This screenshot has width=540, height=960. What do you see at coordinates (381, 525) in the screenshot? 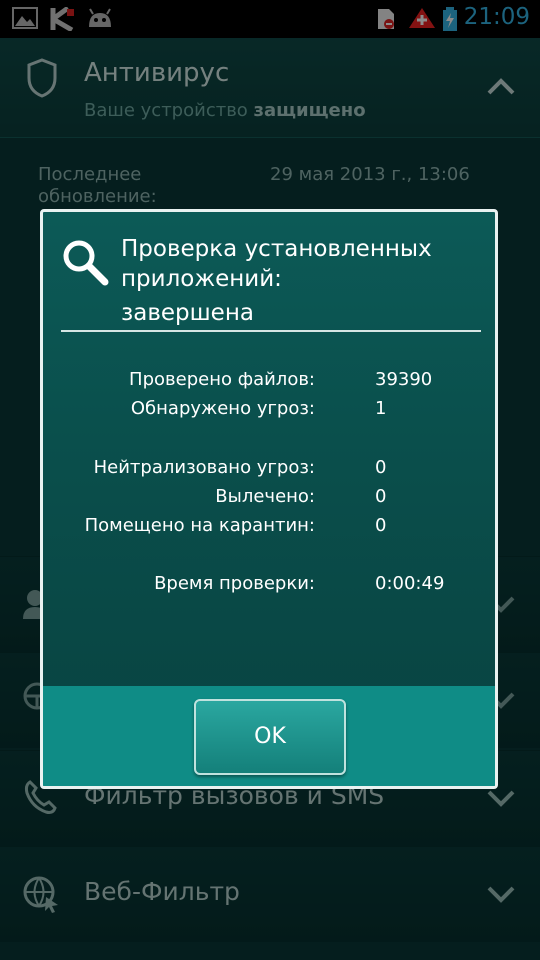
I see `quarantined-value: 0` at bounding box center [381, 525].